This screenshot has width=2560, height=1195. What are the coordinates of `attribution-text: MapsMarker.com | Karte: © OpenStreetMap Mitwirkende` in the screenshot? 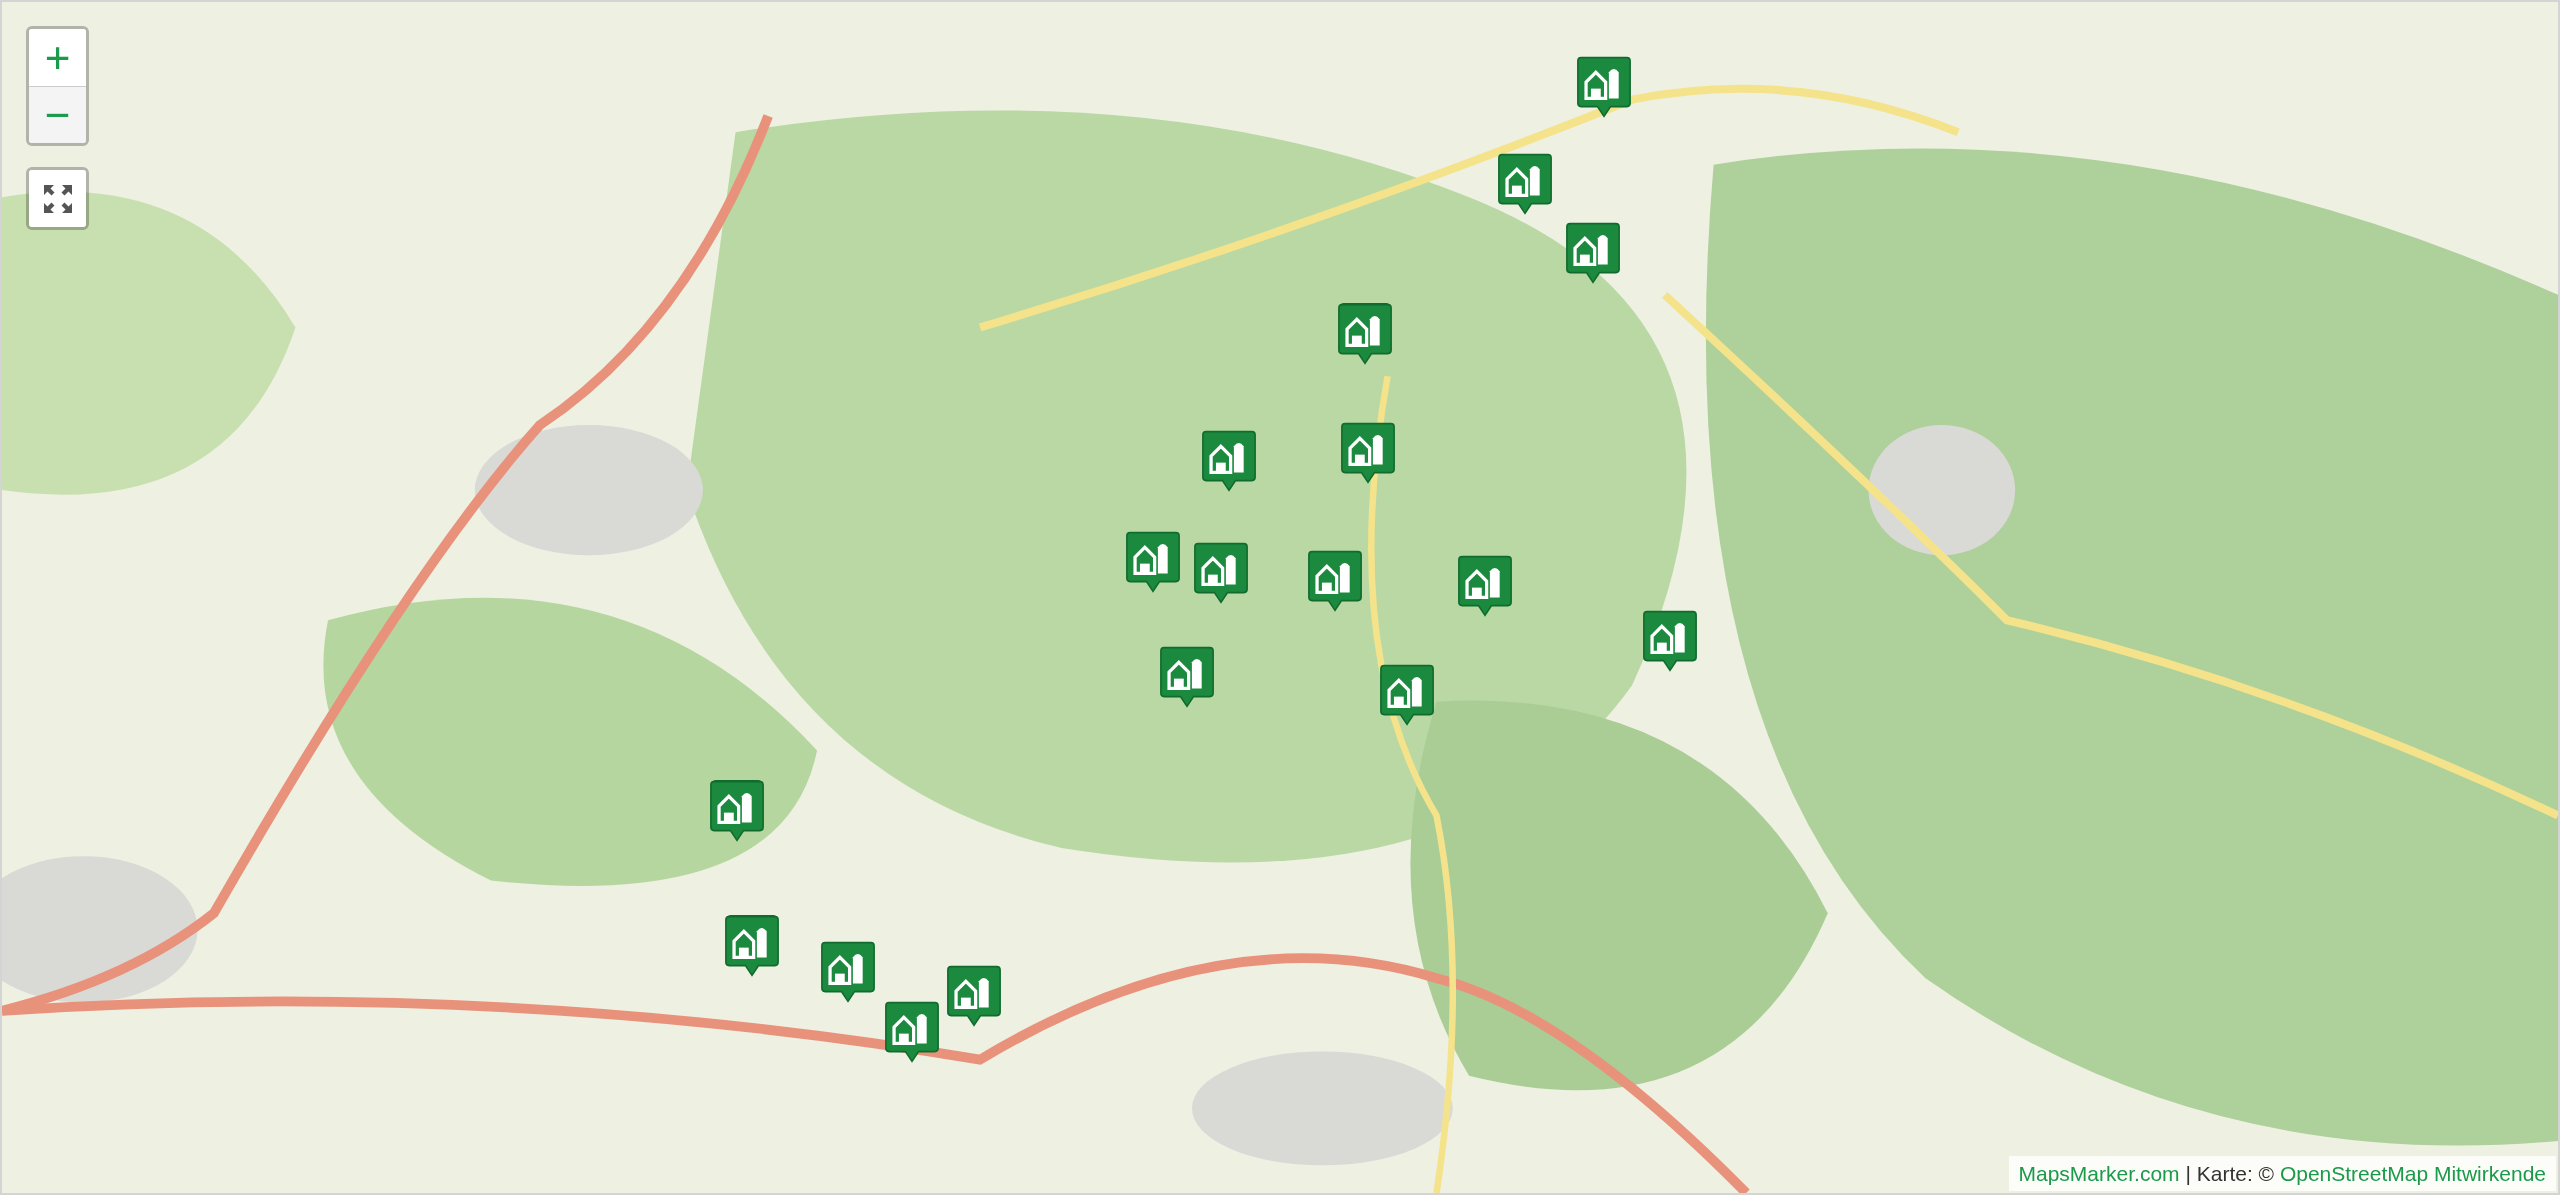 It's located at (2282, 1173).